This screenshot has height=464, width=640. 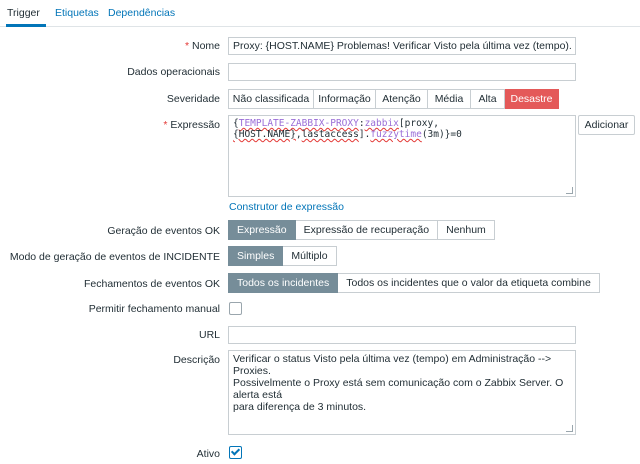 I want to click on severity-label: Severidade, so click(x=193, y=99).